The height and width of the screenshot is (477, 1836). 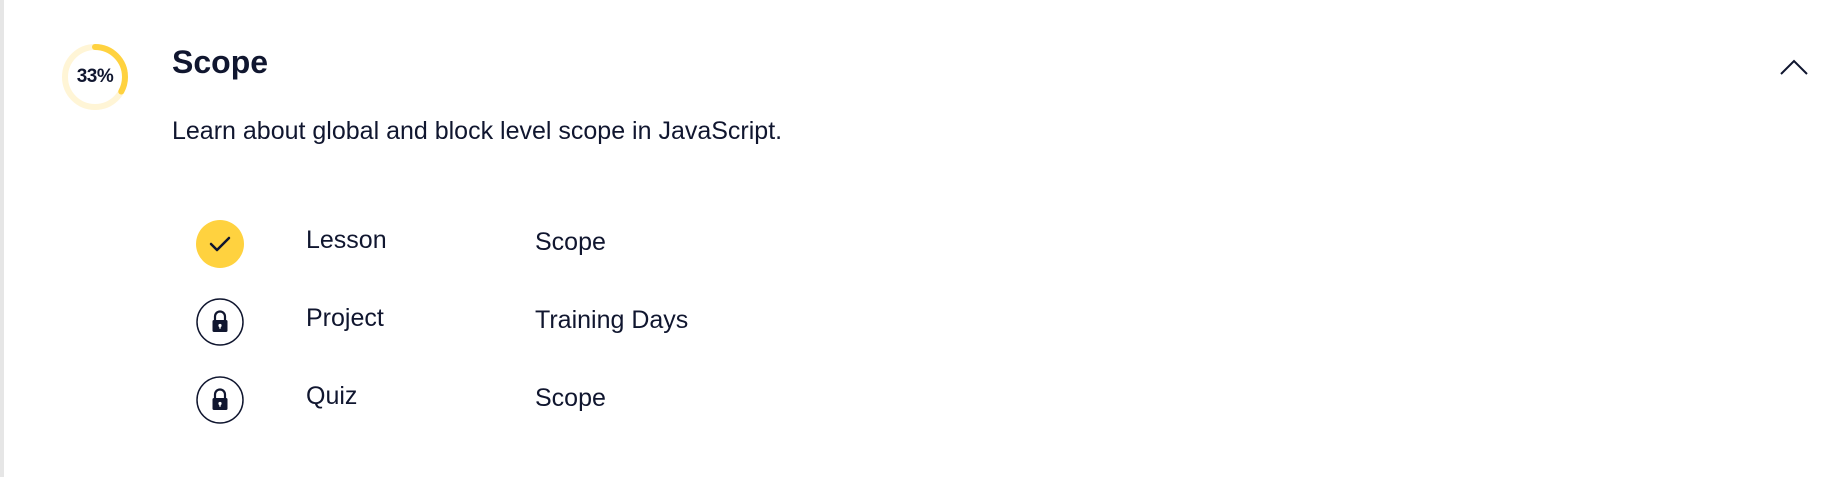 I want to click on module-title: Scope, so click(x=220, y=62).